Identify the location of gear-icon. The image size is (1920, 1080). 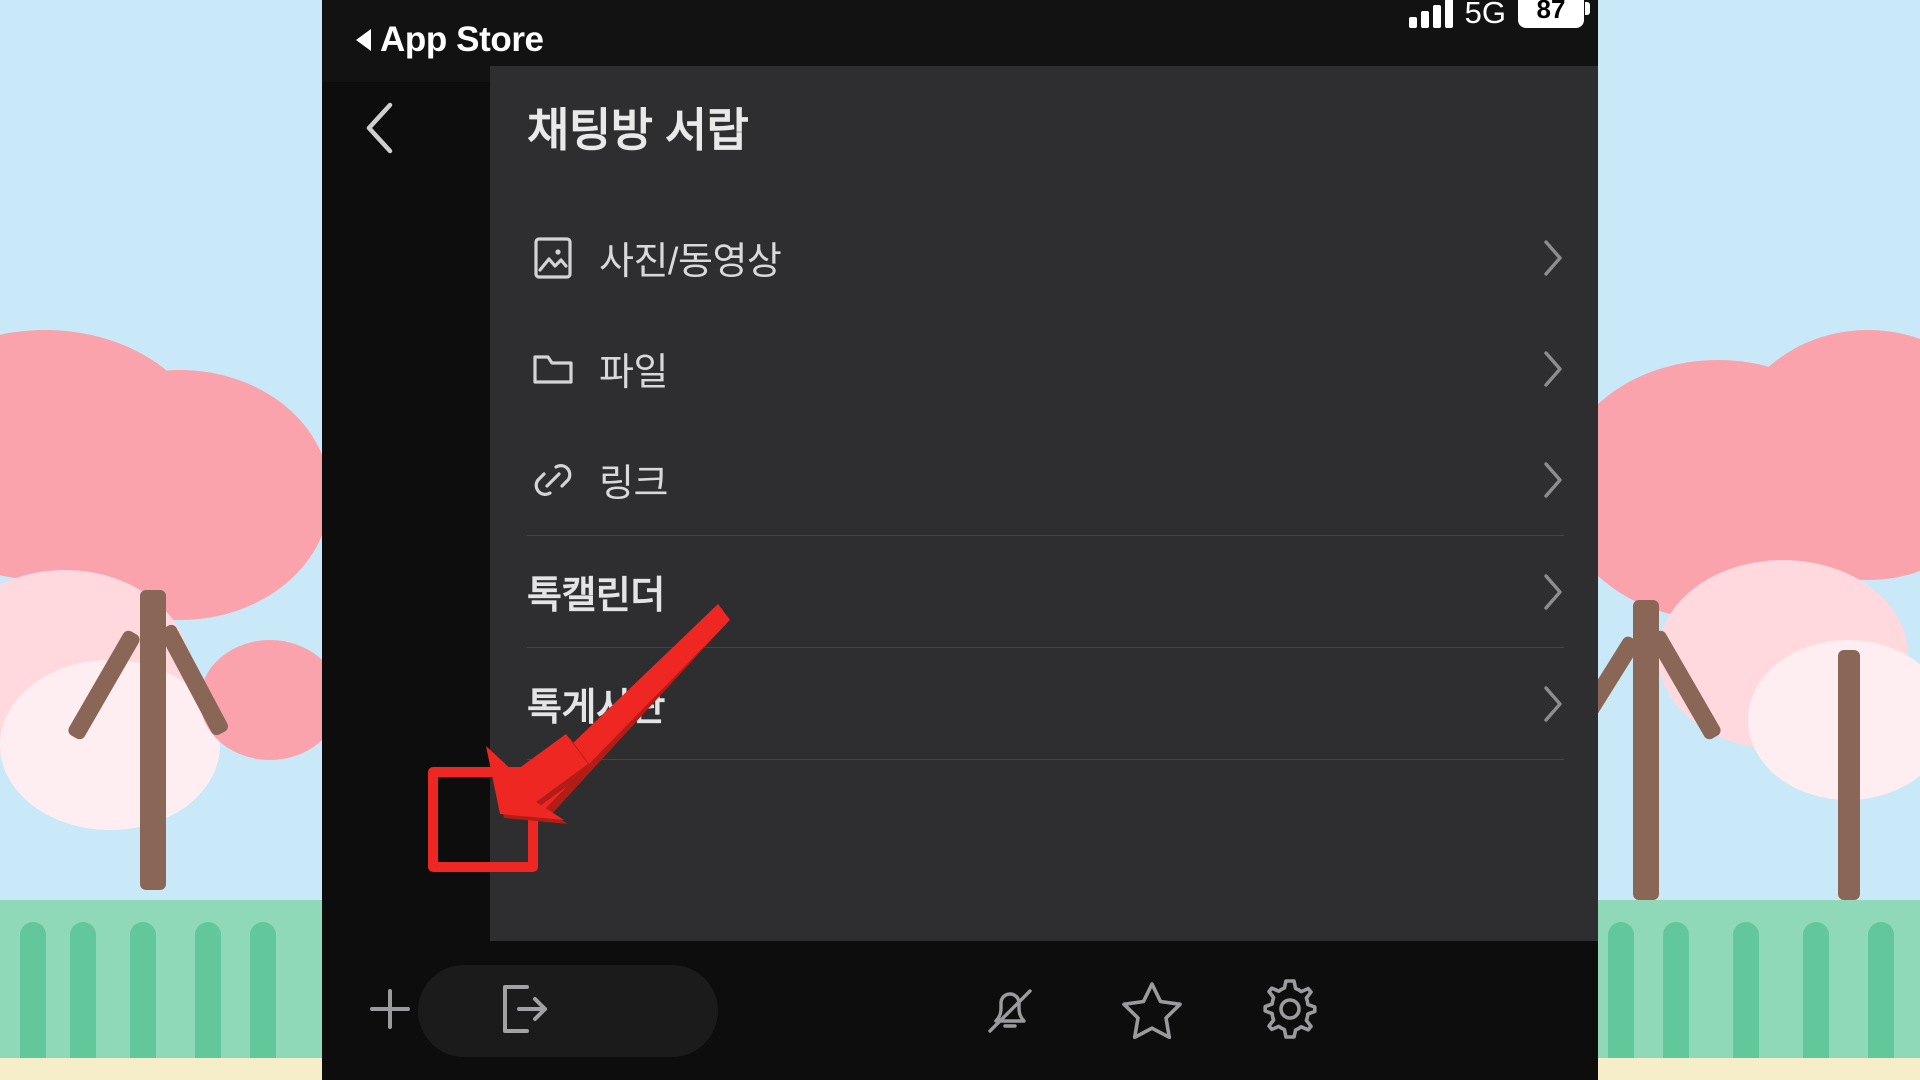
(1290, 1011).